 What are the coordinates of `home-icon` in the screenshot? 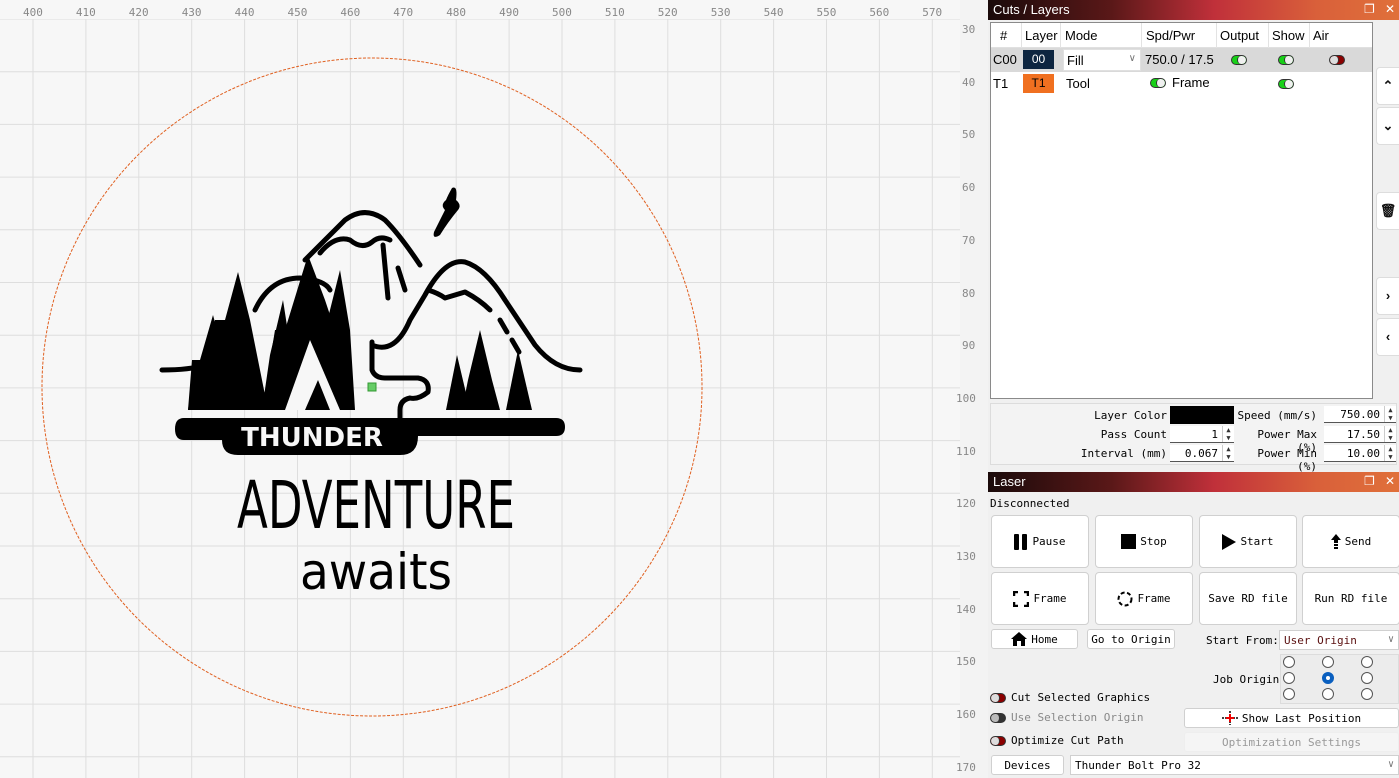 It's located at (1019, 639).